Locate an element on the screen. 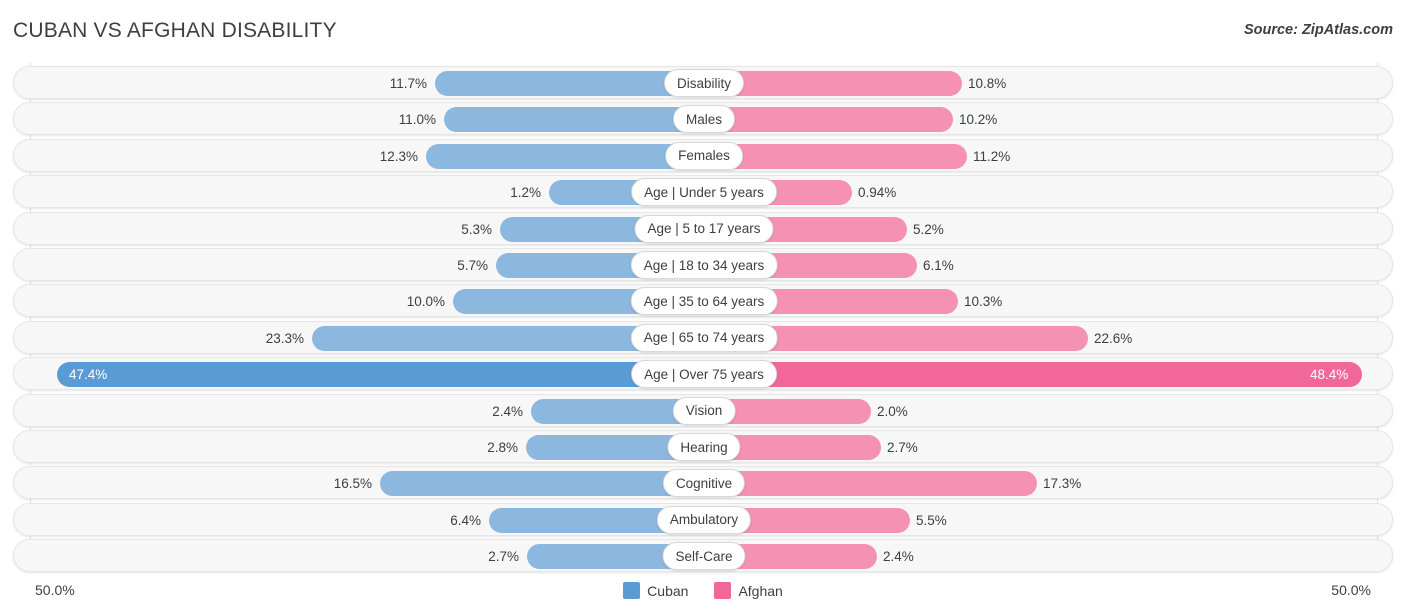  value-label-cuban: 5.3% is located at coordinates (476, 229).